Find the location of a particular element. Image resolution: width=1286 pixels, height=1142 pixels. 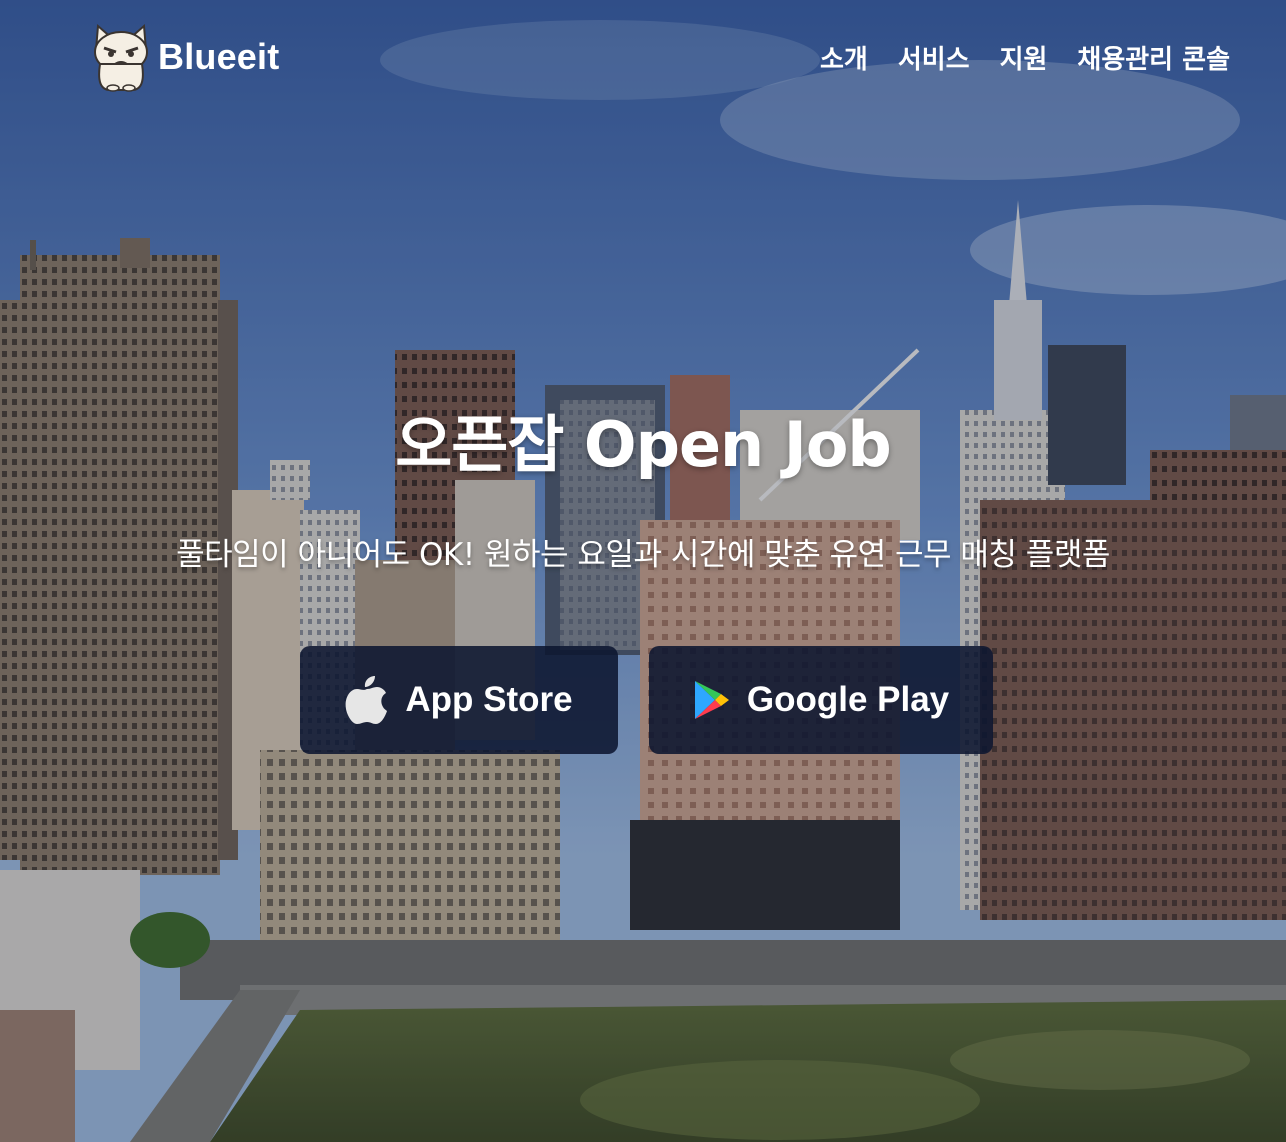

google-play-icon is located at coordinates (712, 700).